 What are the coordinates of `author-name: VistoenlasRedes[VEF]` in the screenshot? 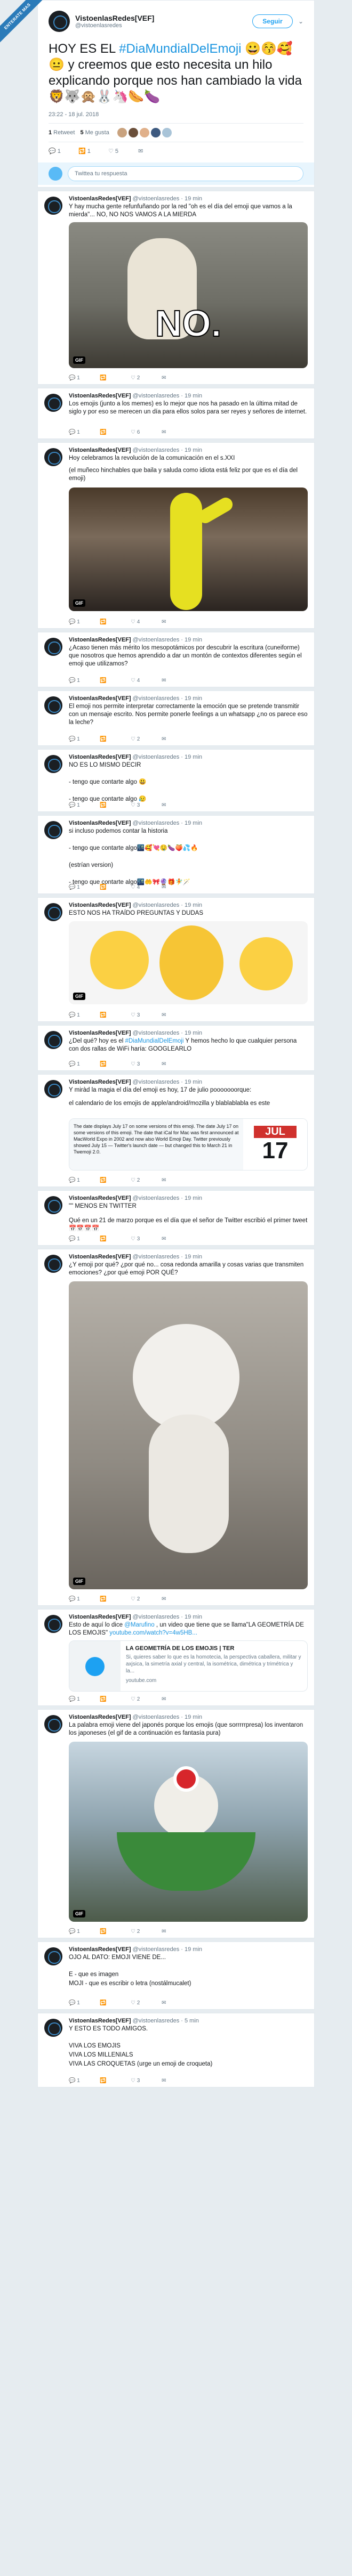 It's located at (163, 18).